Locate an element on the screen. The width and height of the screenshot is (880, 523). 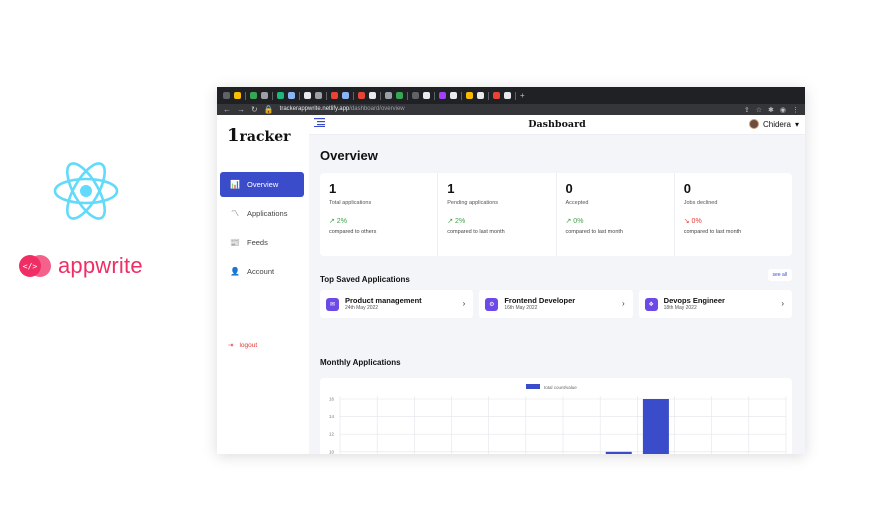
monthly-chart-card: total count/value161412108 is located at coordinates (556, 416).